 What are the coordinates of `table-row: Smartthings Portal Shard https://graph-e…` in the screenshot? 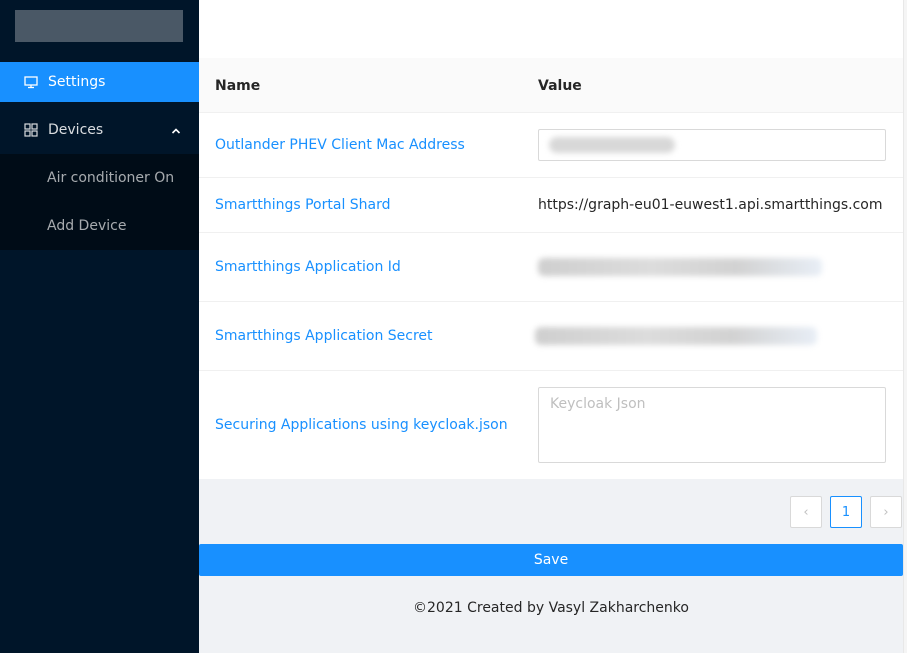 It's located at (551, 205).